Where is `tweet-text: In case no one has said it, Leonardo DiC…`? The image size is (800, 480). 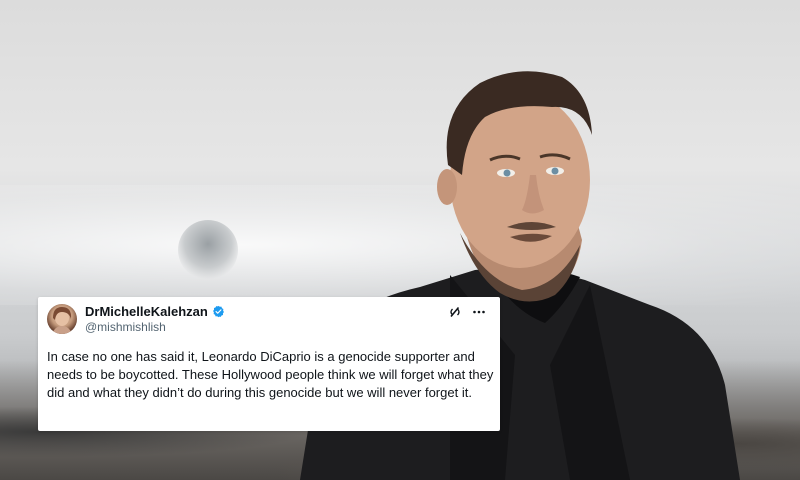 tweet-text: In case no one has said it, Leonardo DiC… is located at coordinates (270, 374).